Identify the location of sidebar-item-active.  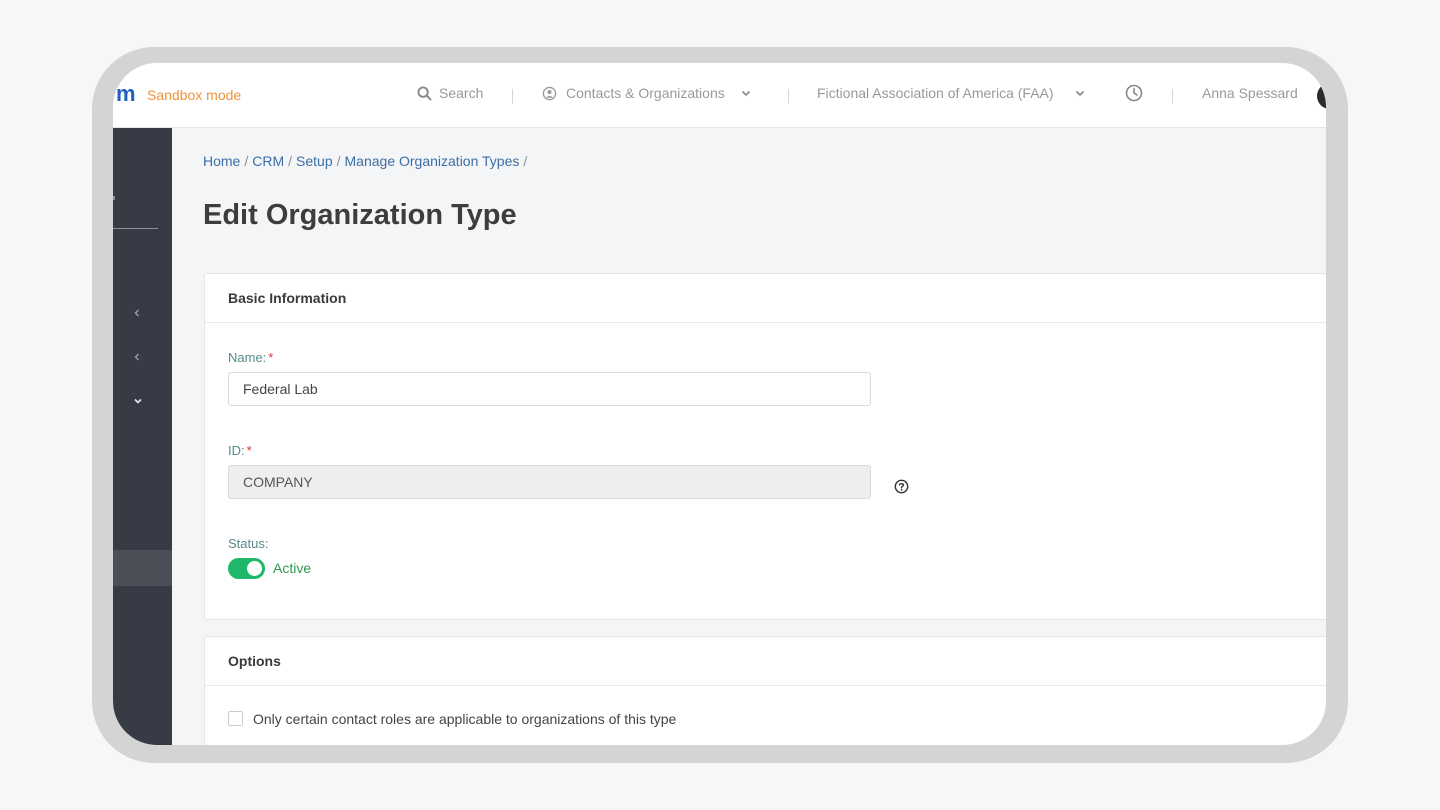
(142, 568).